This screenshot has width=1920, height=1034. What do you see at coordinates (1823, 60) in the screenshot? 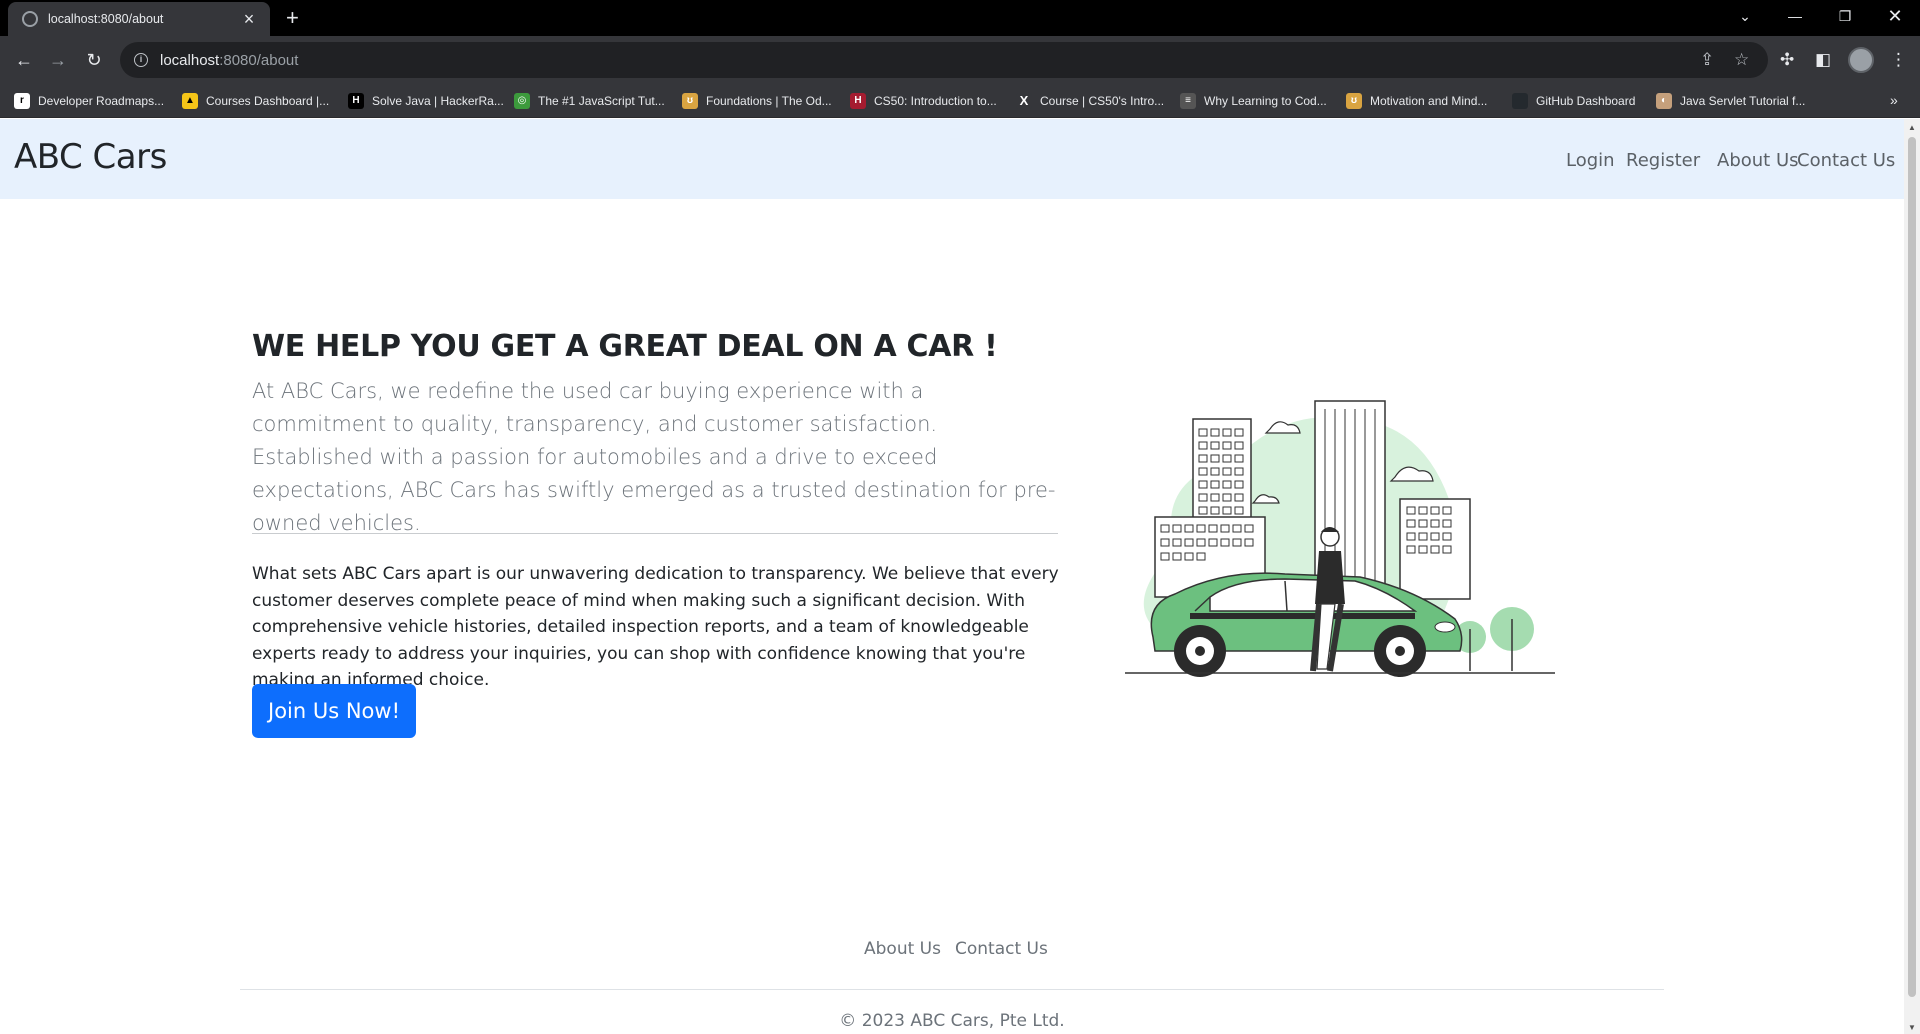
I see `side-panel-icon: ◧` at bounding box center [1823, 60].